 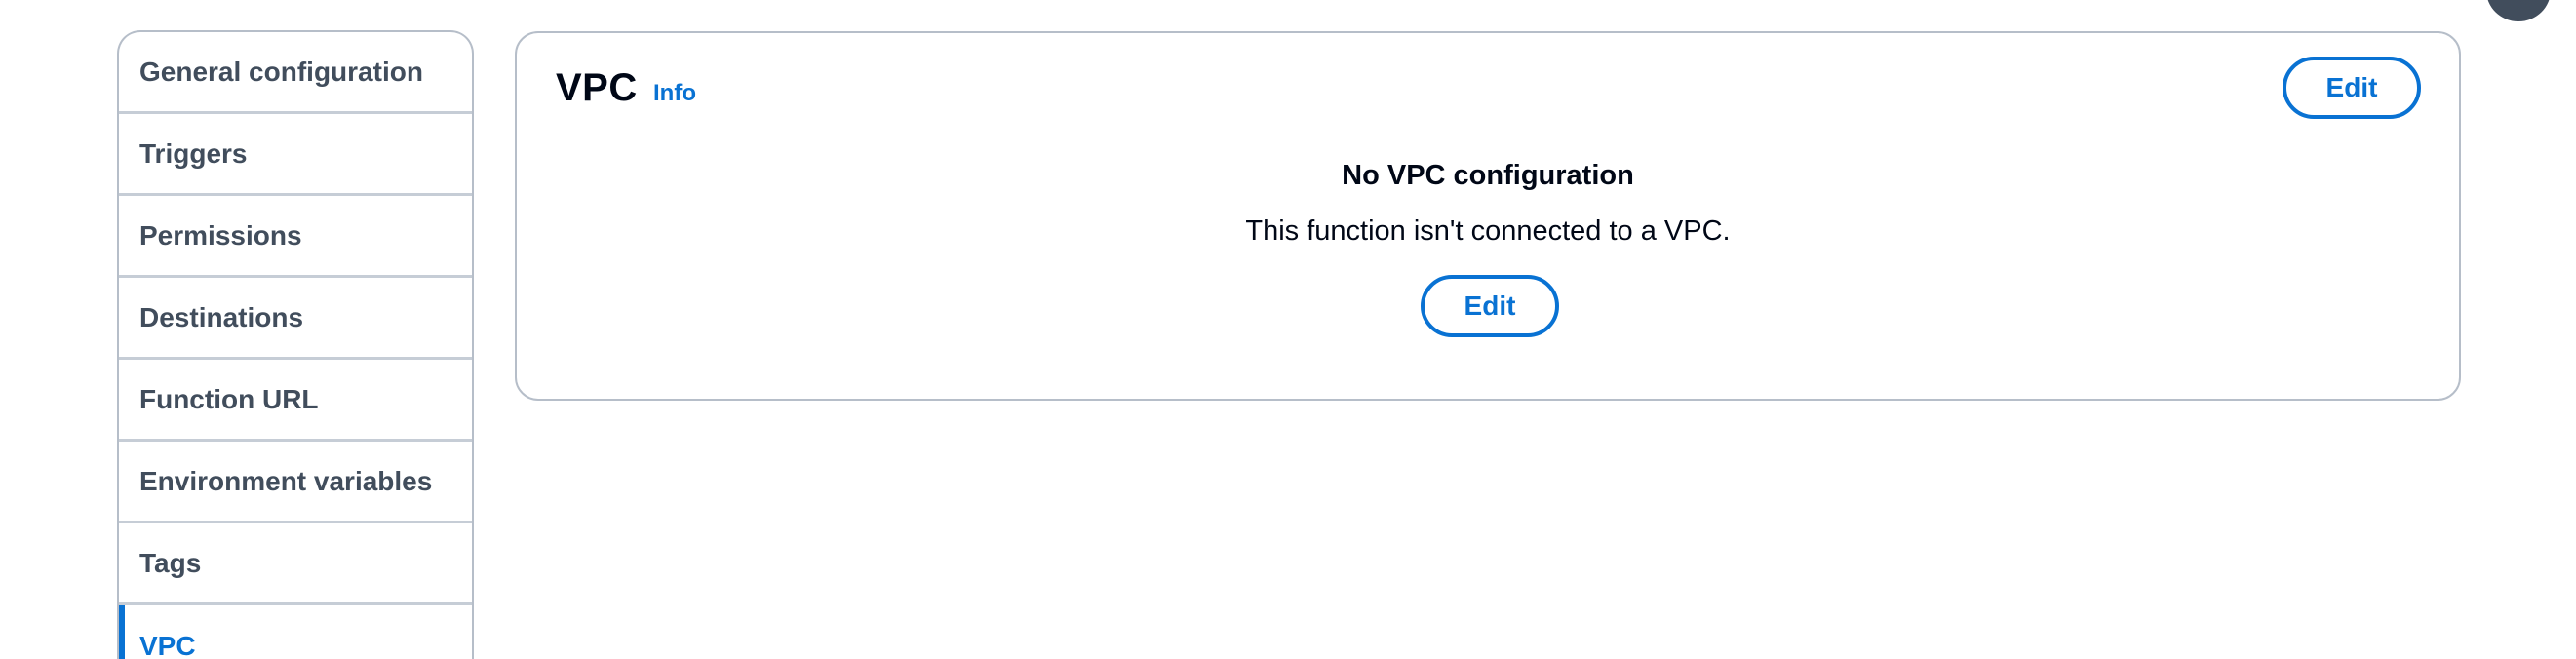 I want to click on feedback-button, so click(x=2518, y=11).